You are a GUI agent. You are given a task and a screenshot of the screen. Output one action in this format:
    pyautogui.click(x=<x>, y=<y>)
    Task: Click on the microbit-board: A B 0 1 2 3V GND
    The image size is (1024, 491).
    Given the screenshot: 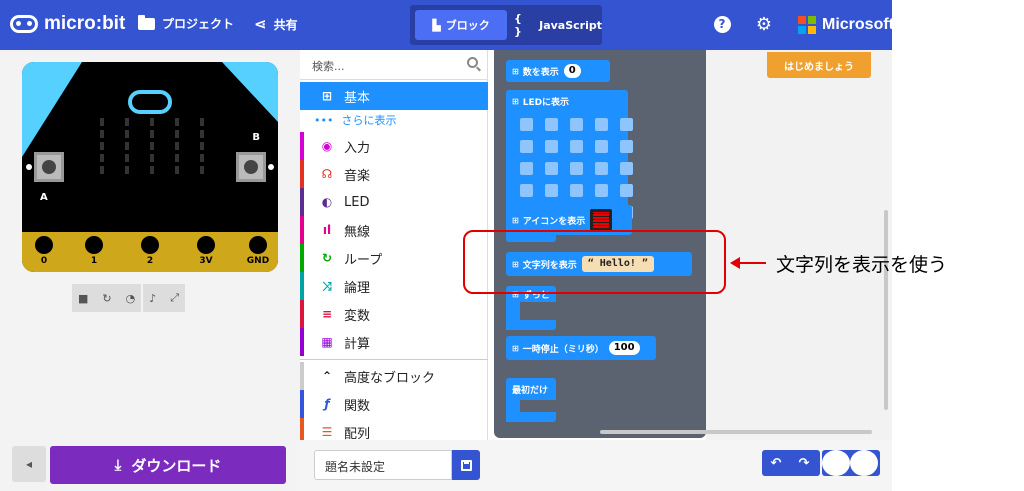 What is the action you would take?
    pyautogui.click(x=150, y=167)
    